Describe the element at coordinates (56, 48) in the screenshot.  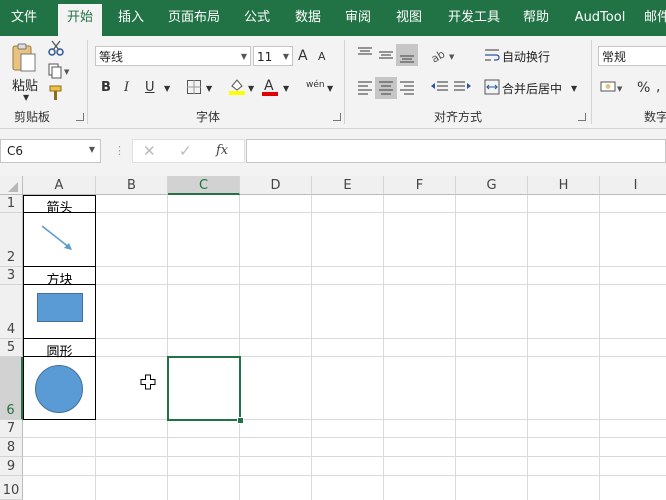
I see `cut-icon` at that location.